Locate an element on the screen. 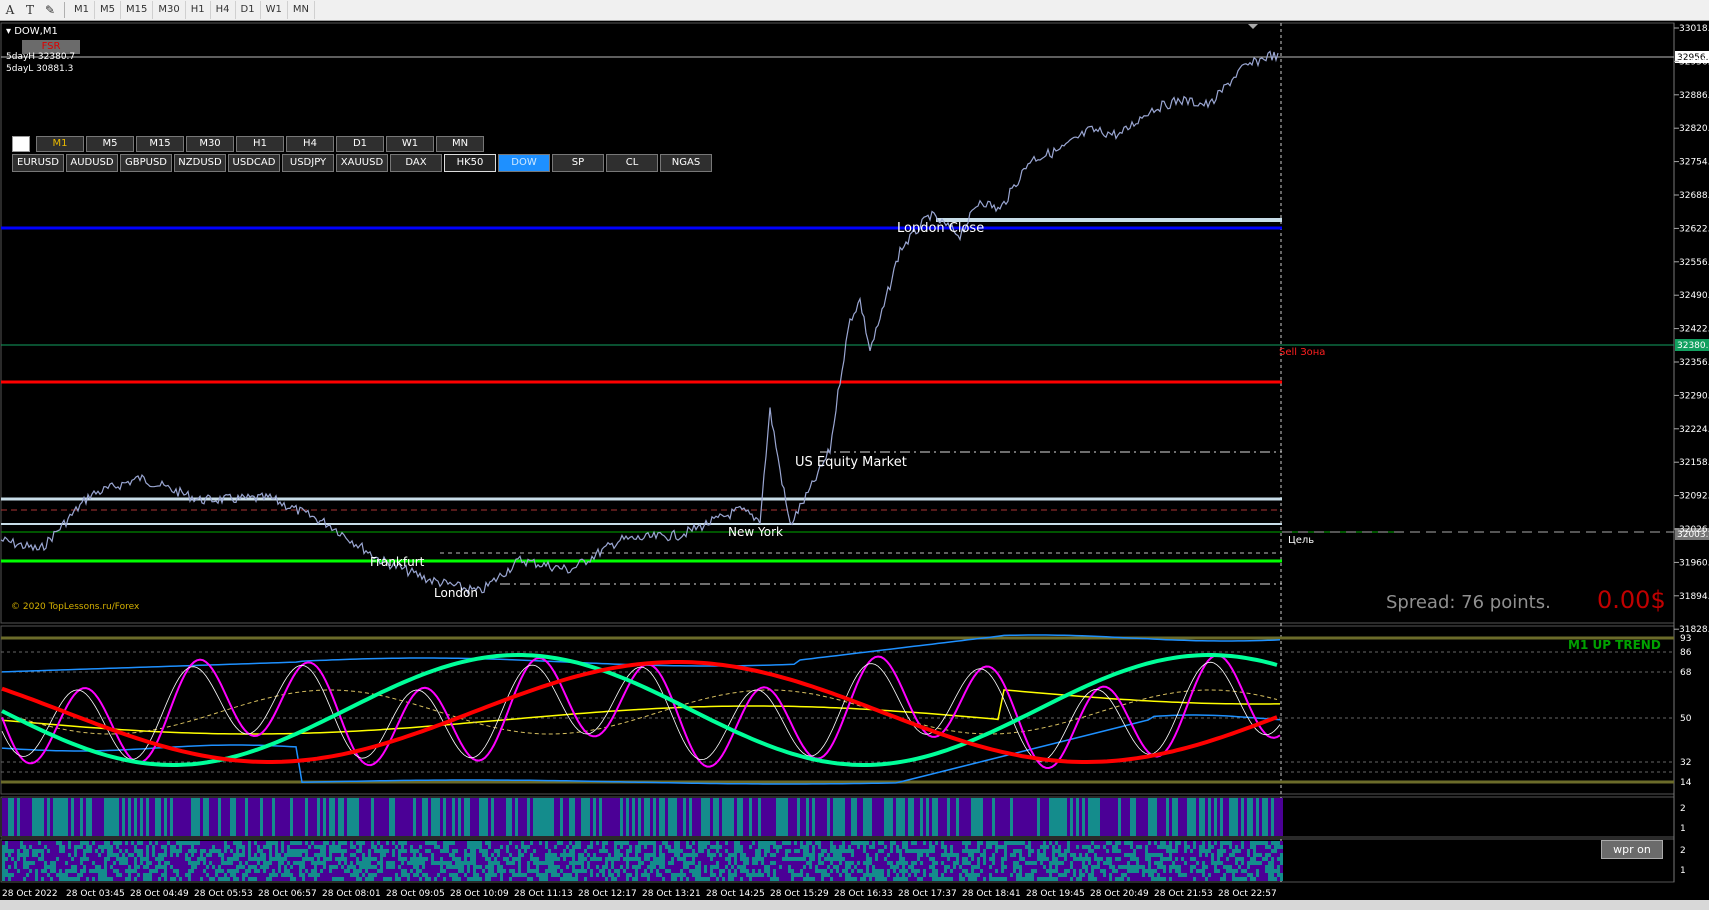  symbol-button-ngas: NGAS is located at coordinates (686, 163).